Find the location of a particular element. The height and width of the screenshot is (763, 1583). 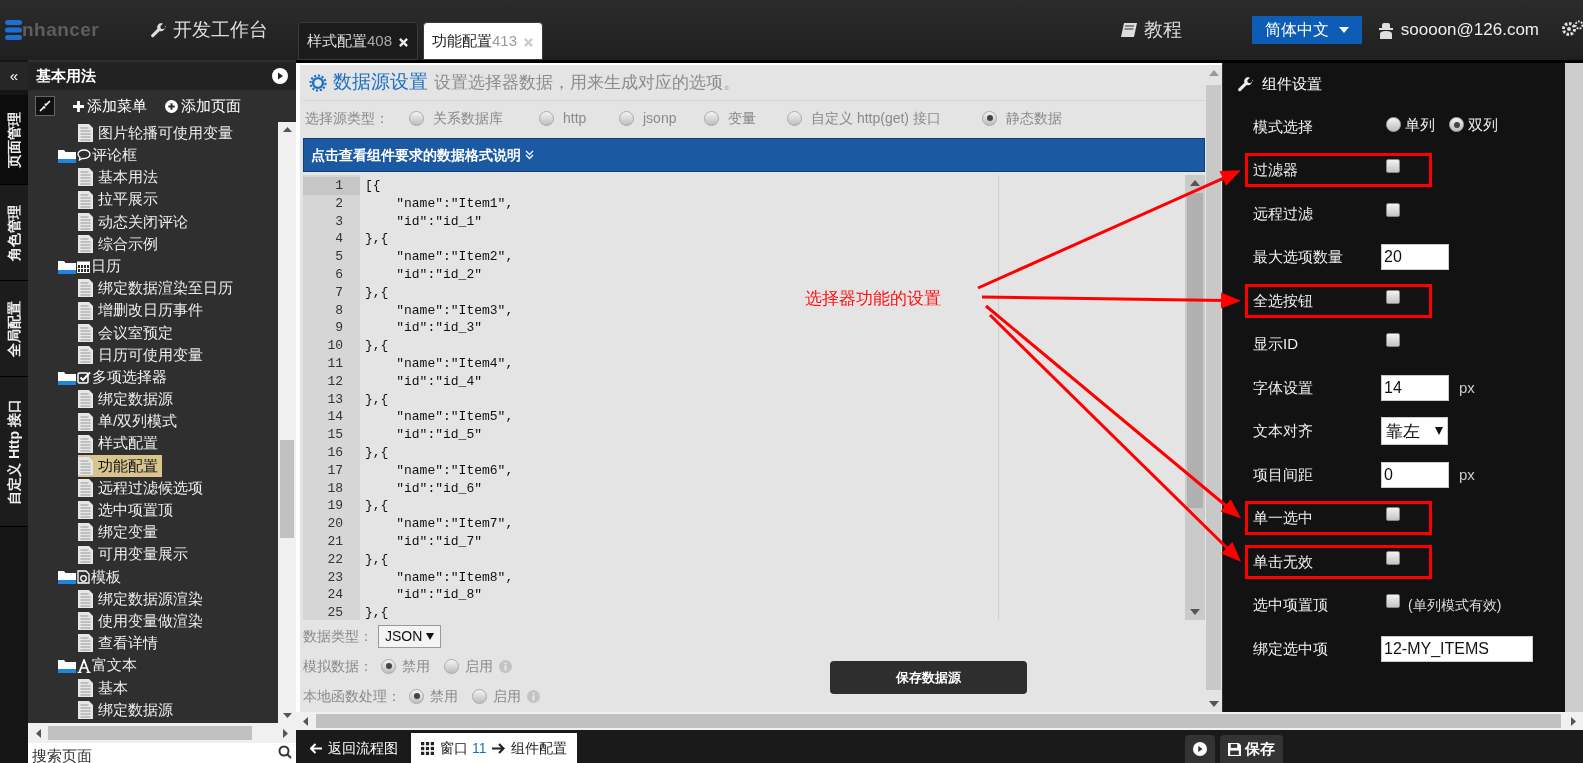

line-number: 8 is located at coordinates (339, 310).